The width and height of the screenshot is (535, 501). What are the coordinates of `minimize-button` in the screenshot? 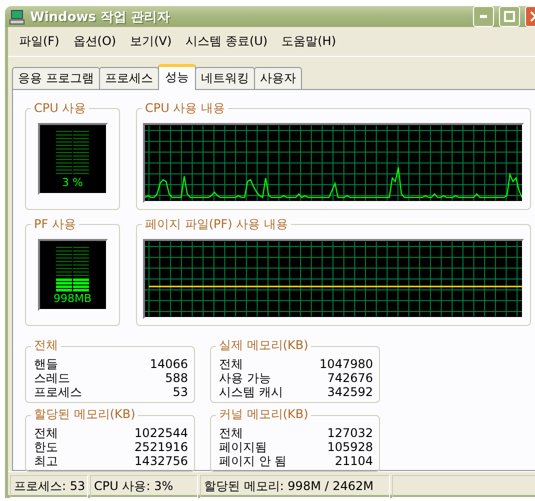 It's located at (483, 16).